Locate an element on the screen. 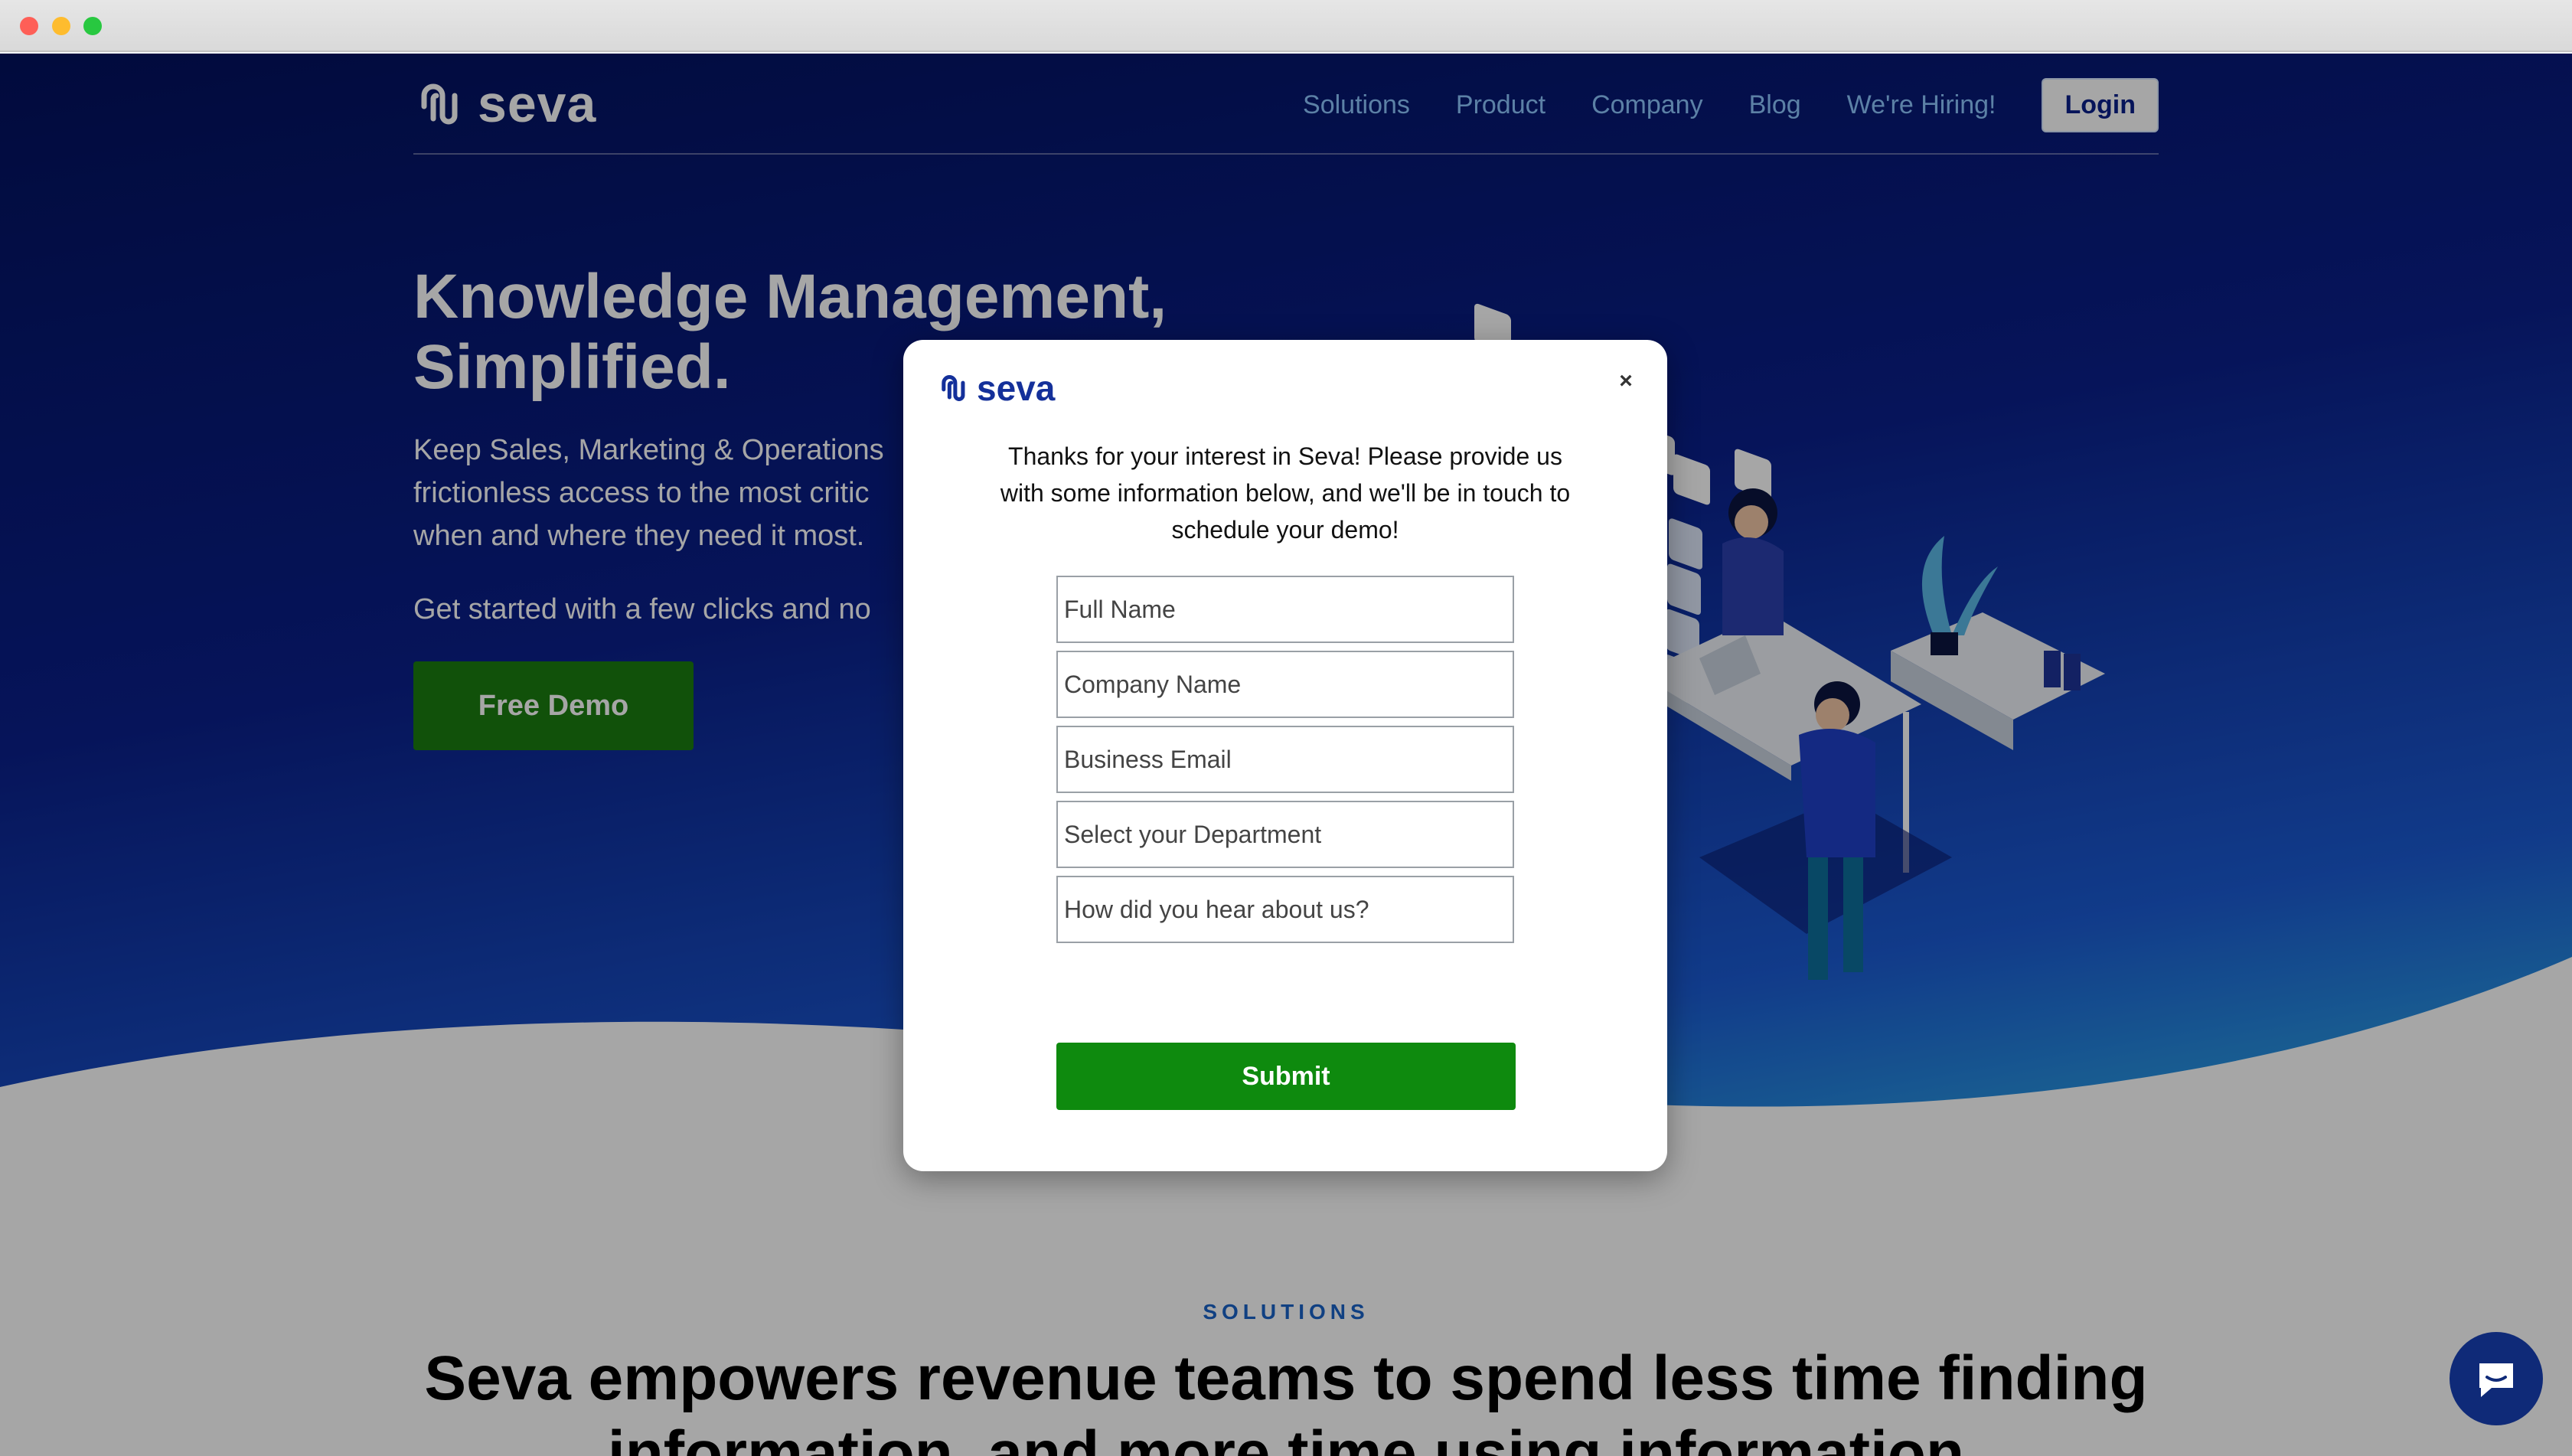  submit-button: Submit is located at coordinates (1286, 1076).